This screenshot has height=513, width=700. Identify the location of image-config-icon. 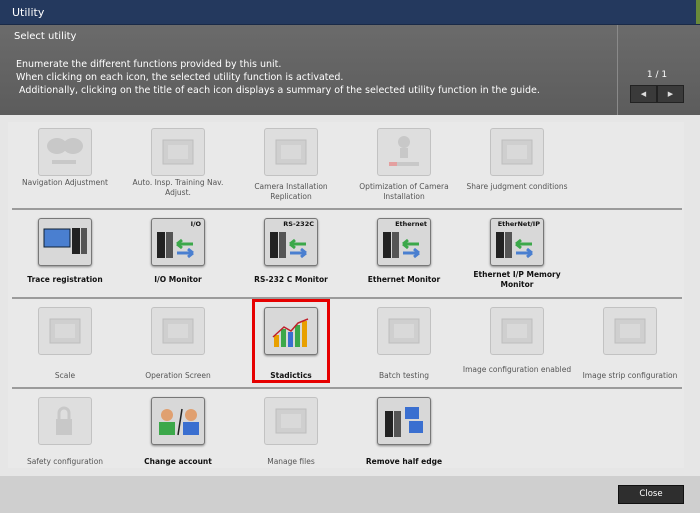
(517, 331).